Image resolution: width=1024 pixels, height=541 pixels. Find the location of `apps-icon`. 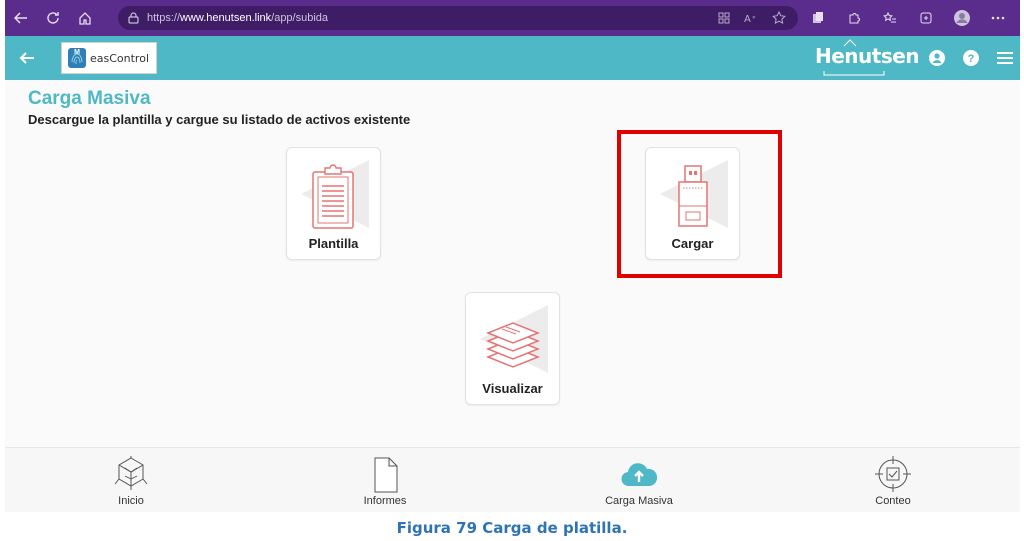

apps-icon is located at coordinates (724, 18).